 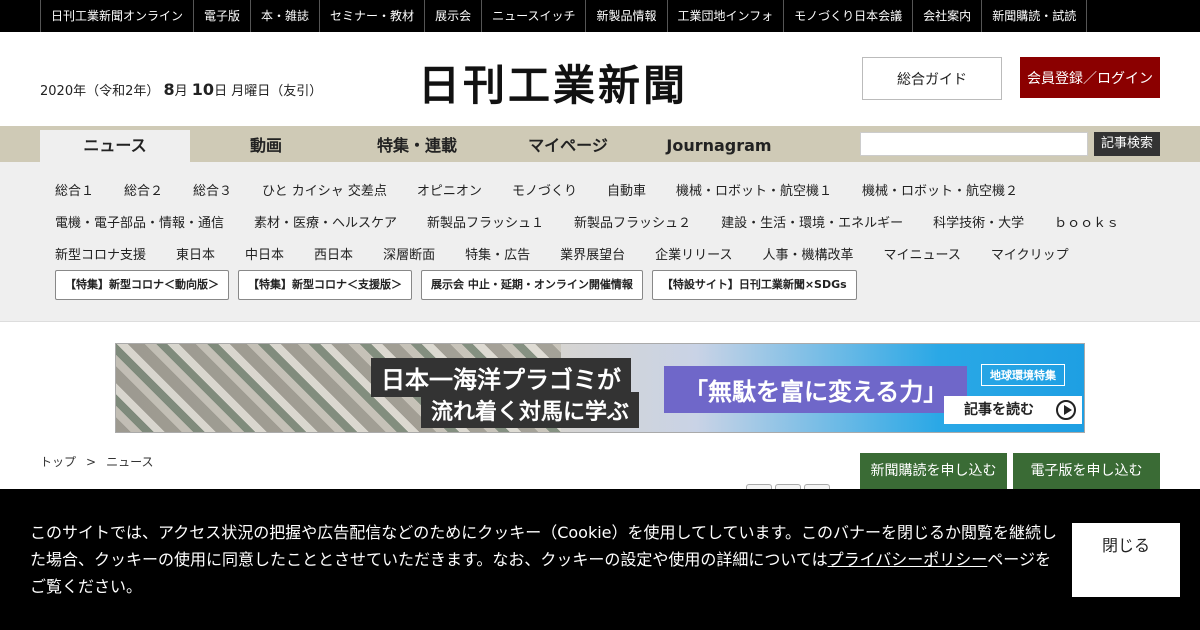 What do you see at coordinates (58, 462) in the screenshot?
I see `breadcrumb-home: トップ` at bounding box center [58, 462].